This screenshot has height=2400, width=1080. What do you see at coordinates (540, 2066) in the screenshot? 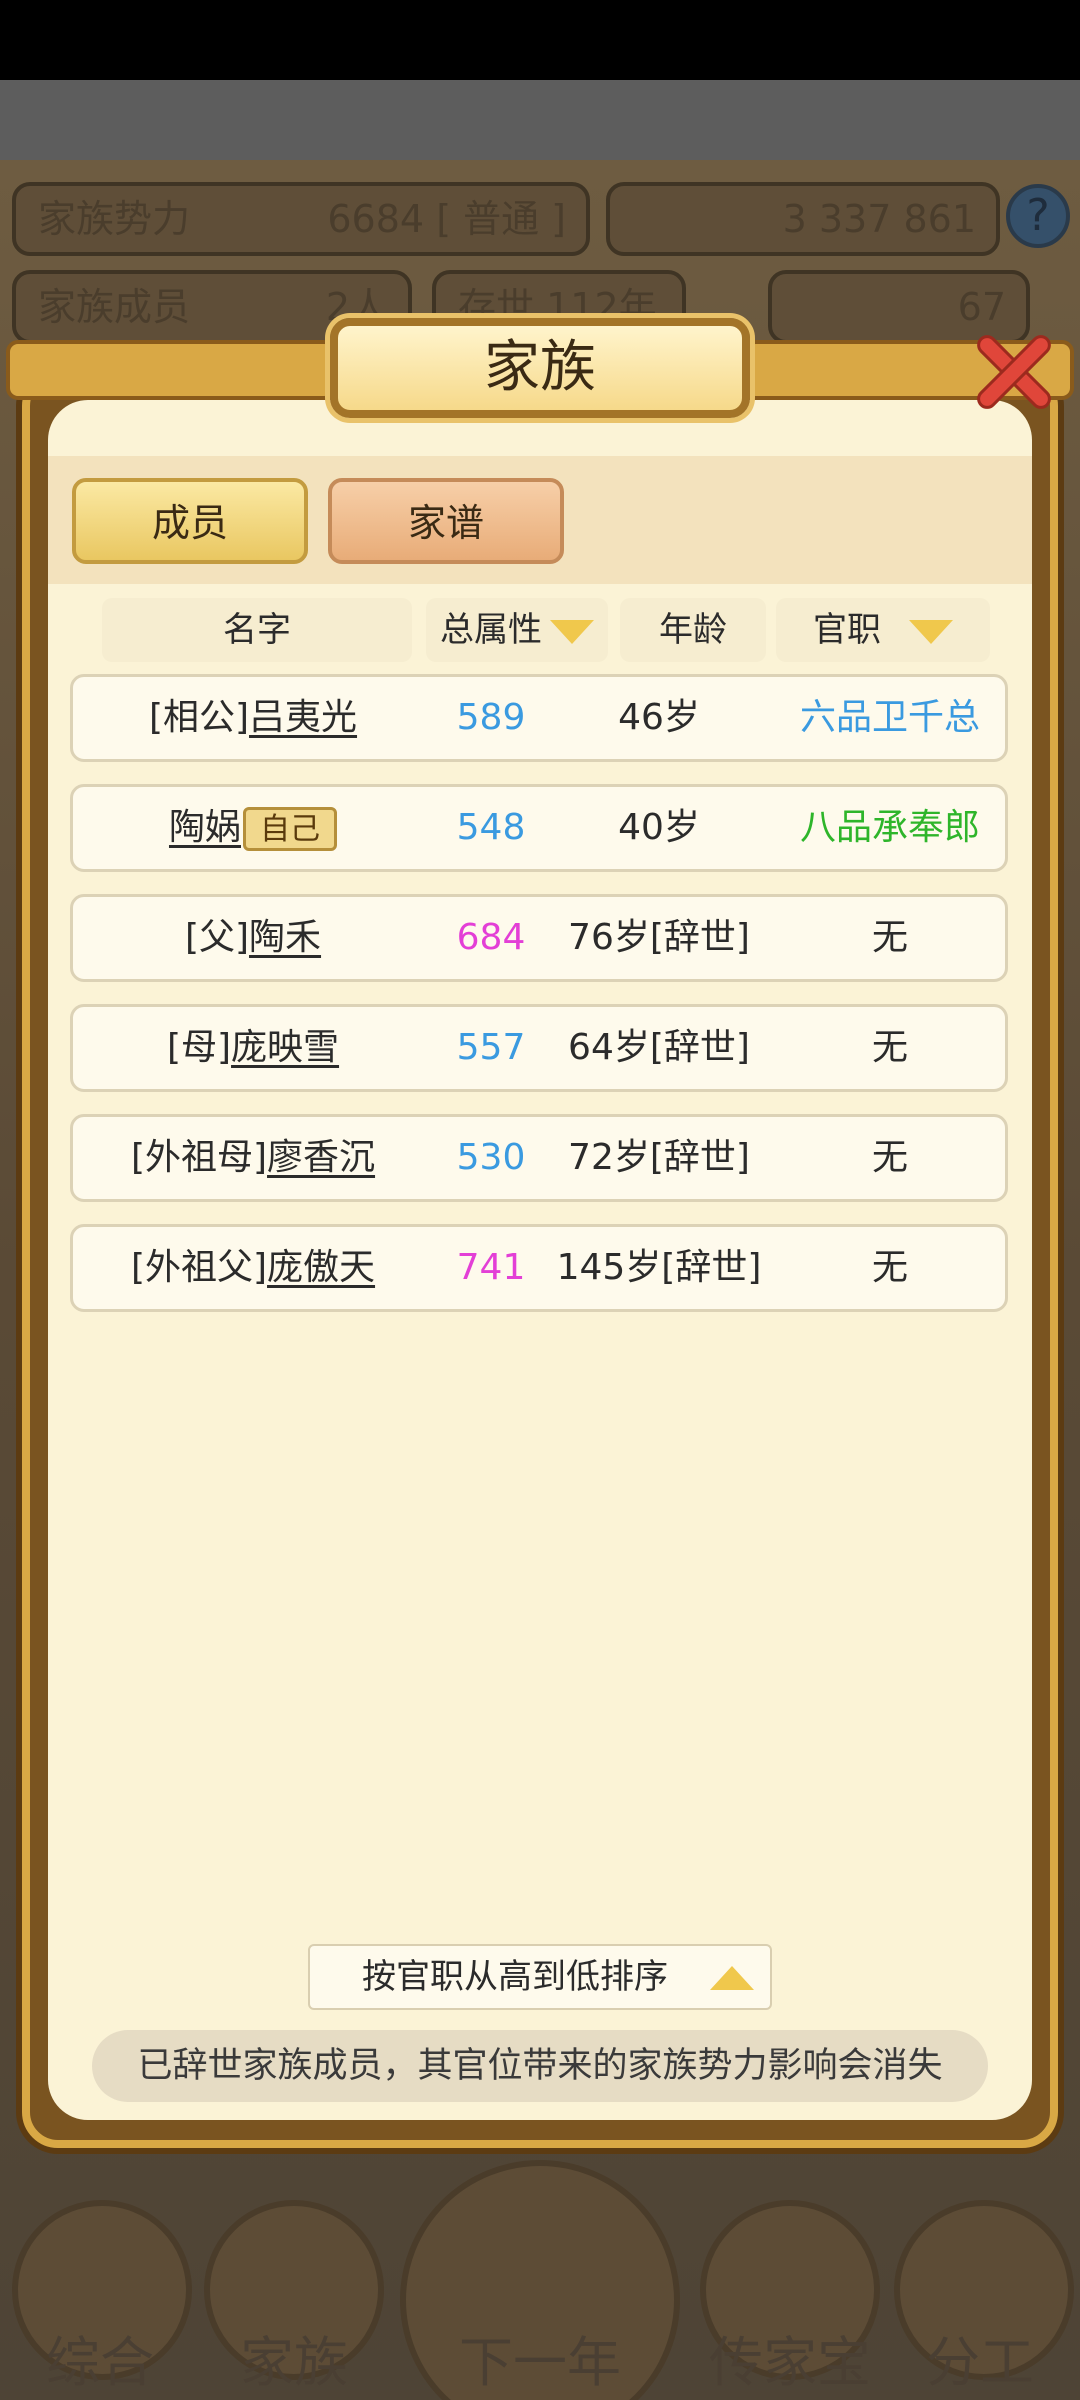
I see `notice-banner: 已辞世家族成员，其官位带来的家族势力影响会消失` at bounding box center [540, 2066].